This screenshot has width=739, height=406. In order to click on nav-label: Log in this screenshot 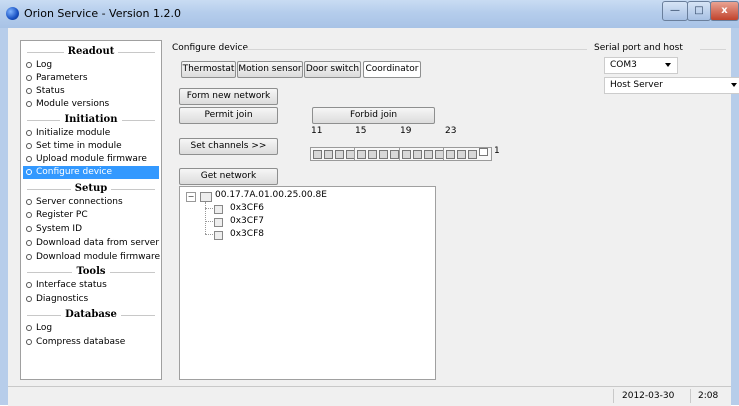, I will do `click(44, 328)`.